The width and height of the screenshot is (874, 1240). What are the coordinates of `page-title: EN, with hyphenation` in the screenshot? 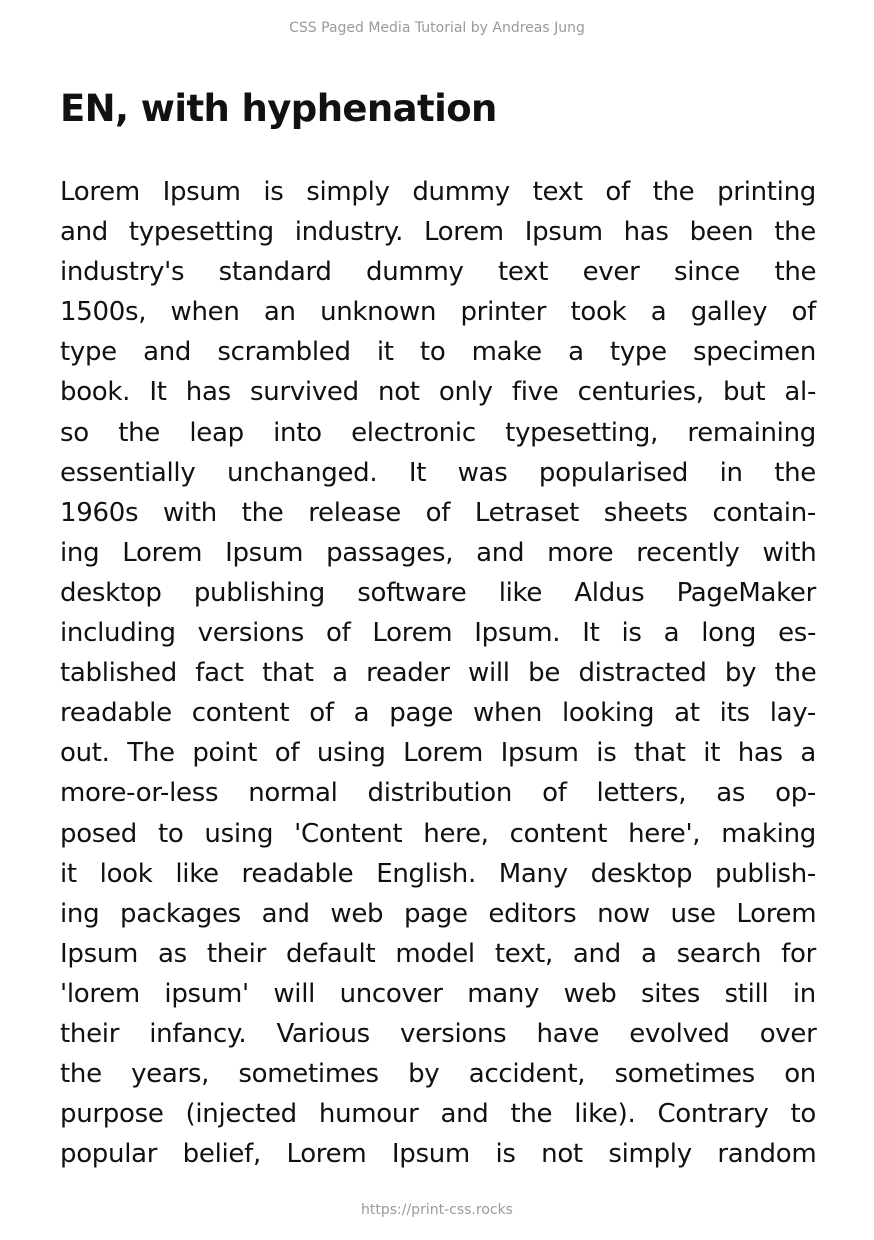 It's located at (278, 108).